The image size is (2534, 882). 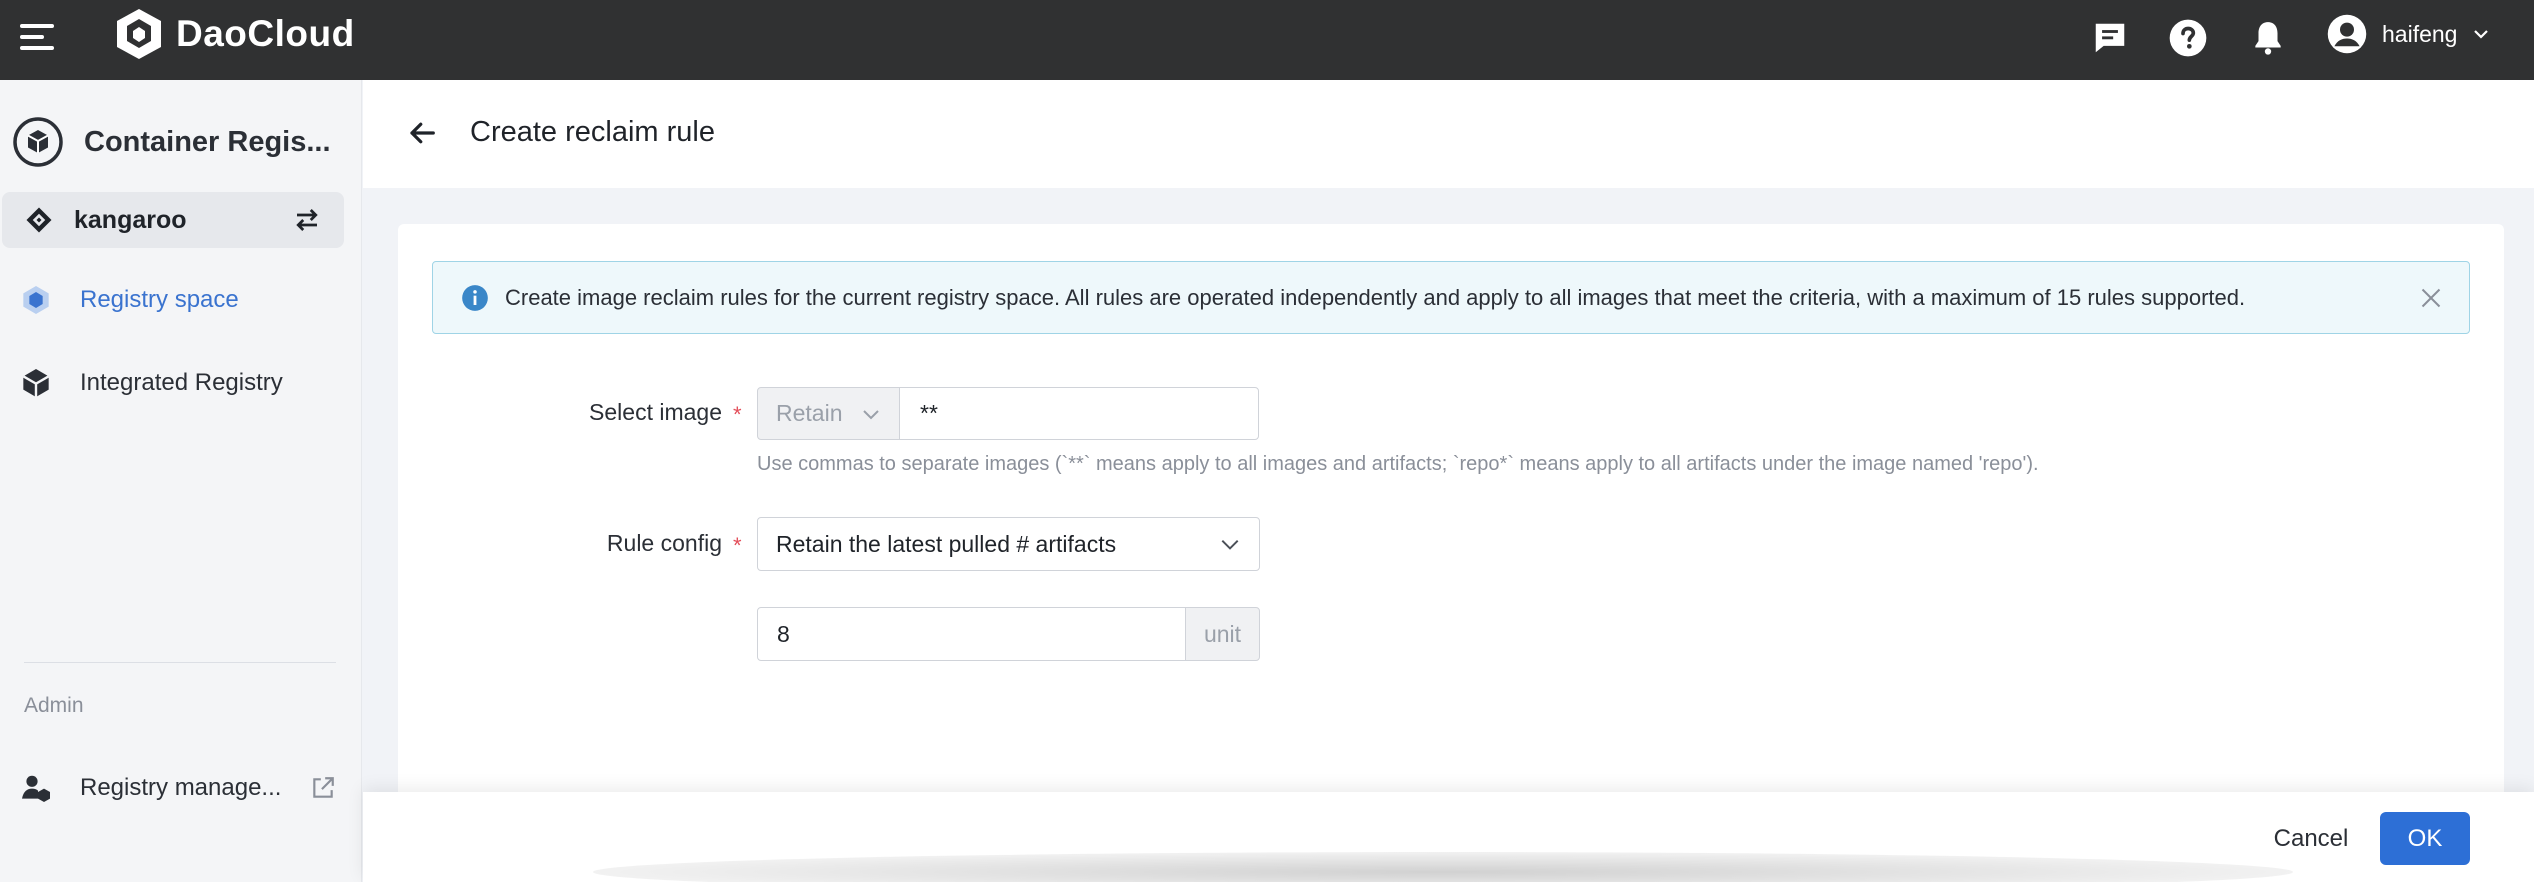 What do you see at coordinates (1267, 40) in the screenshot?
I see `top-bar: DaoCloud haifeng` at bounding box center [1267, 40].